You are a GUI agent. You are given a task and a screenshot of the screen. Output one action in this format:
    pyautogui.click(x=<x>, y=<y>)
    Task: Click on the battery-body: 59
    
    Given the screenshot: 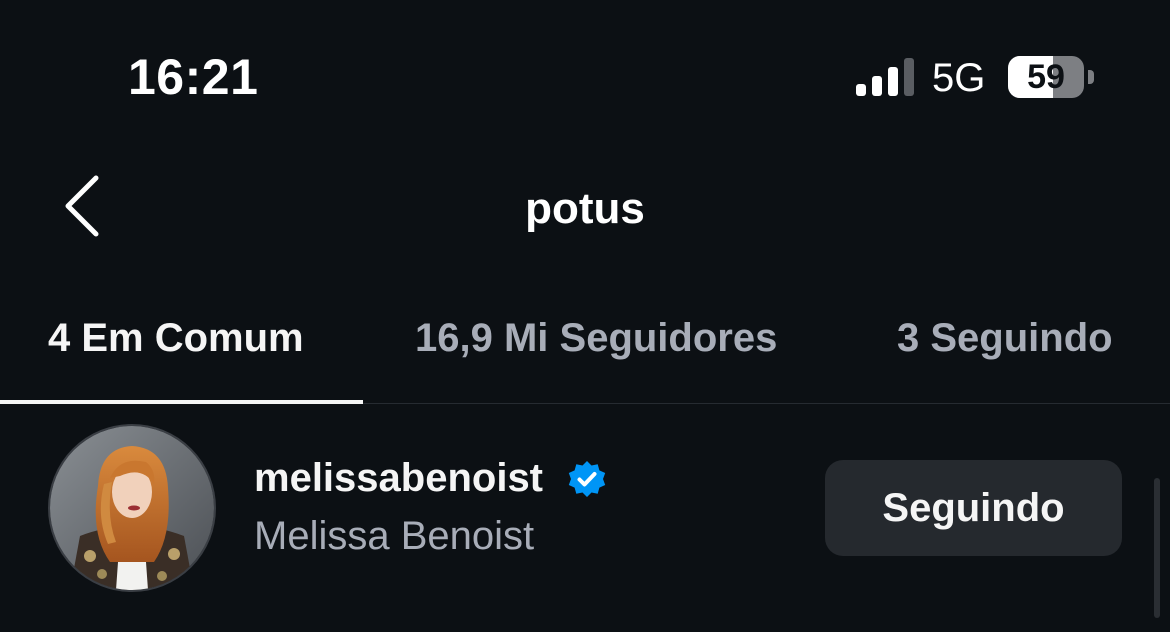 What is the action you would take?
    pyautogui.click(x=1046, y=77)
    